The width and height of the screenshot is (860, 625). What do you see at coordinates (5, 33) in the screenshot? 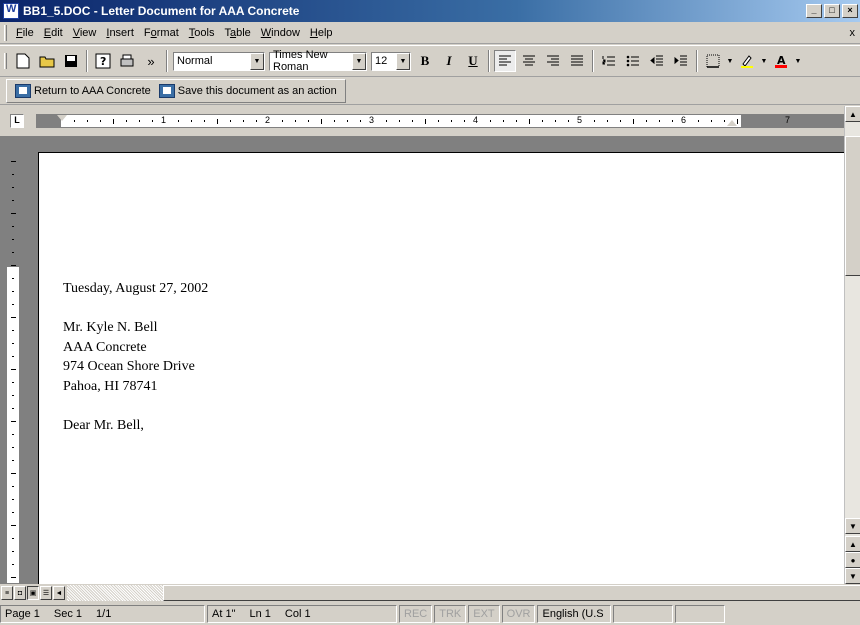
I see `menu-grip` at bounding box center [5, 33].